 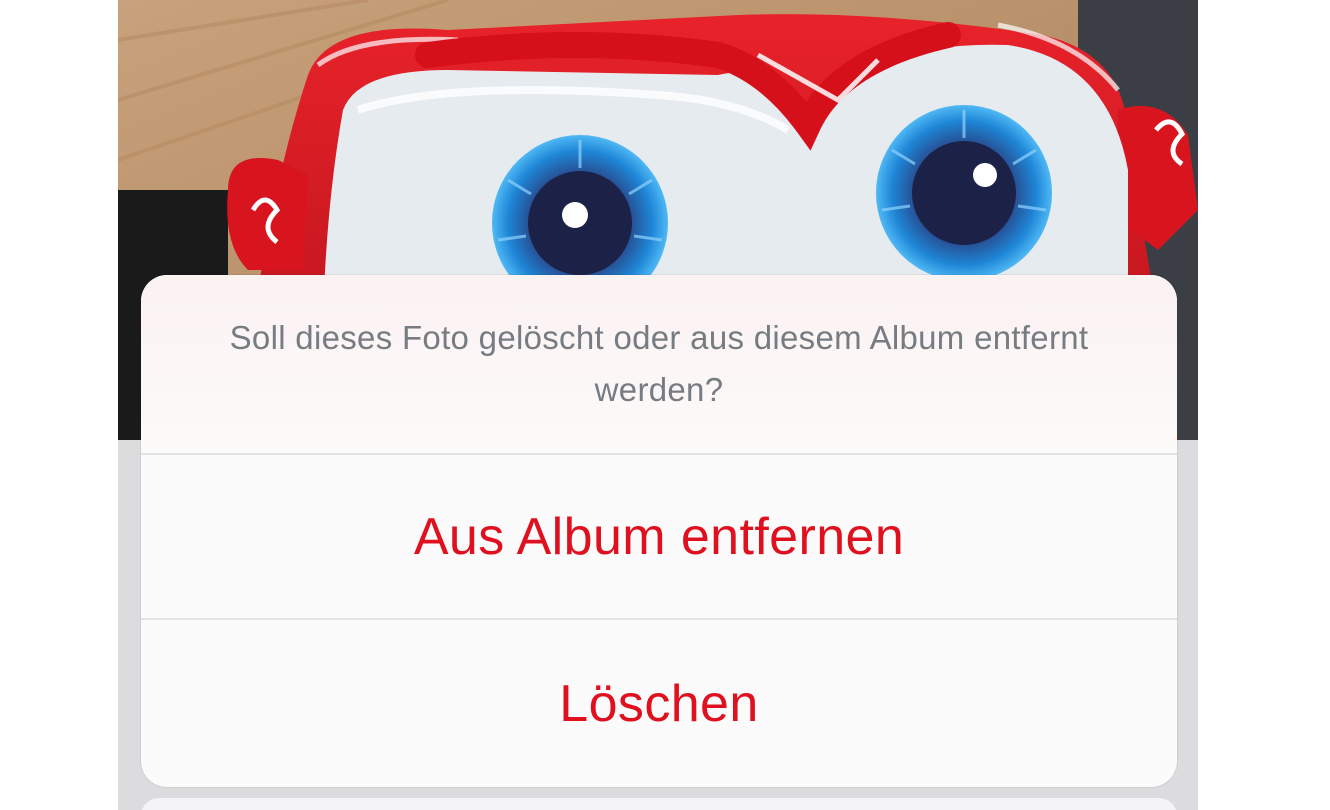 I want to click on remove-from-album-label: Aus Album entfernen, so click(x=659, y=536).